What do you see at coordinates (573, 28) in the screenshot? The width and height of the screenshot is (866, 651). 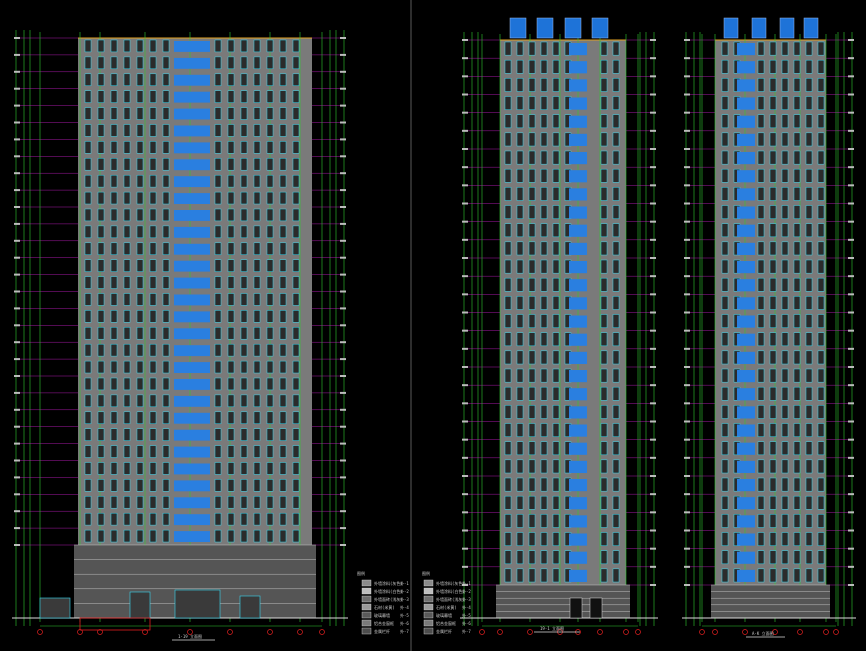 I see `roof-equipment-panel` at bounding box center [573, 28].